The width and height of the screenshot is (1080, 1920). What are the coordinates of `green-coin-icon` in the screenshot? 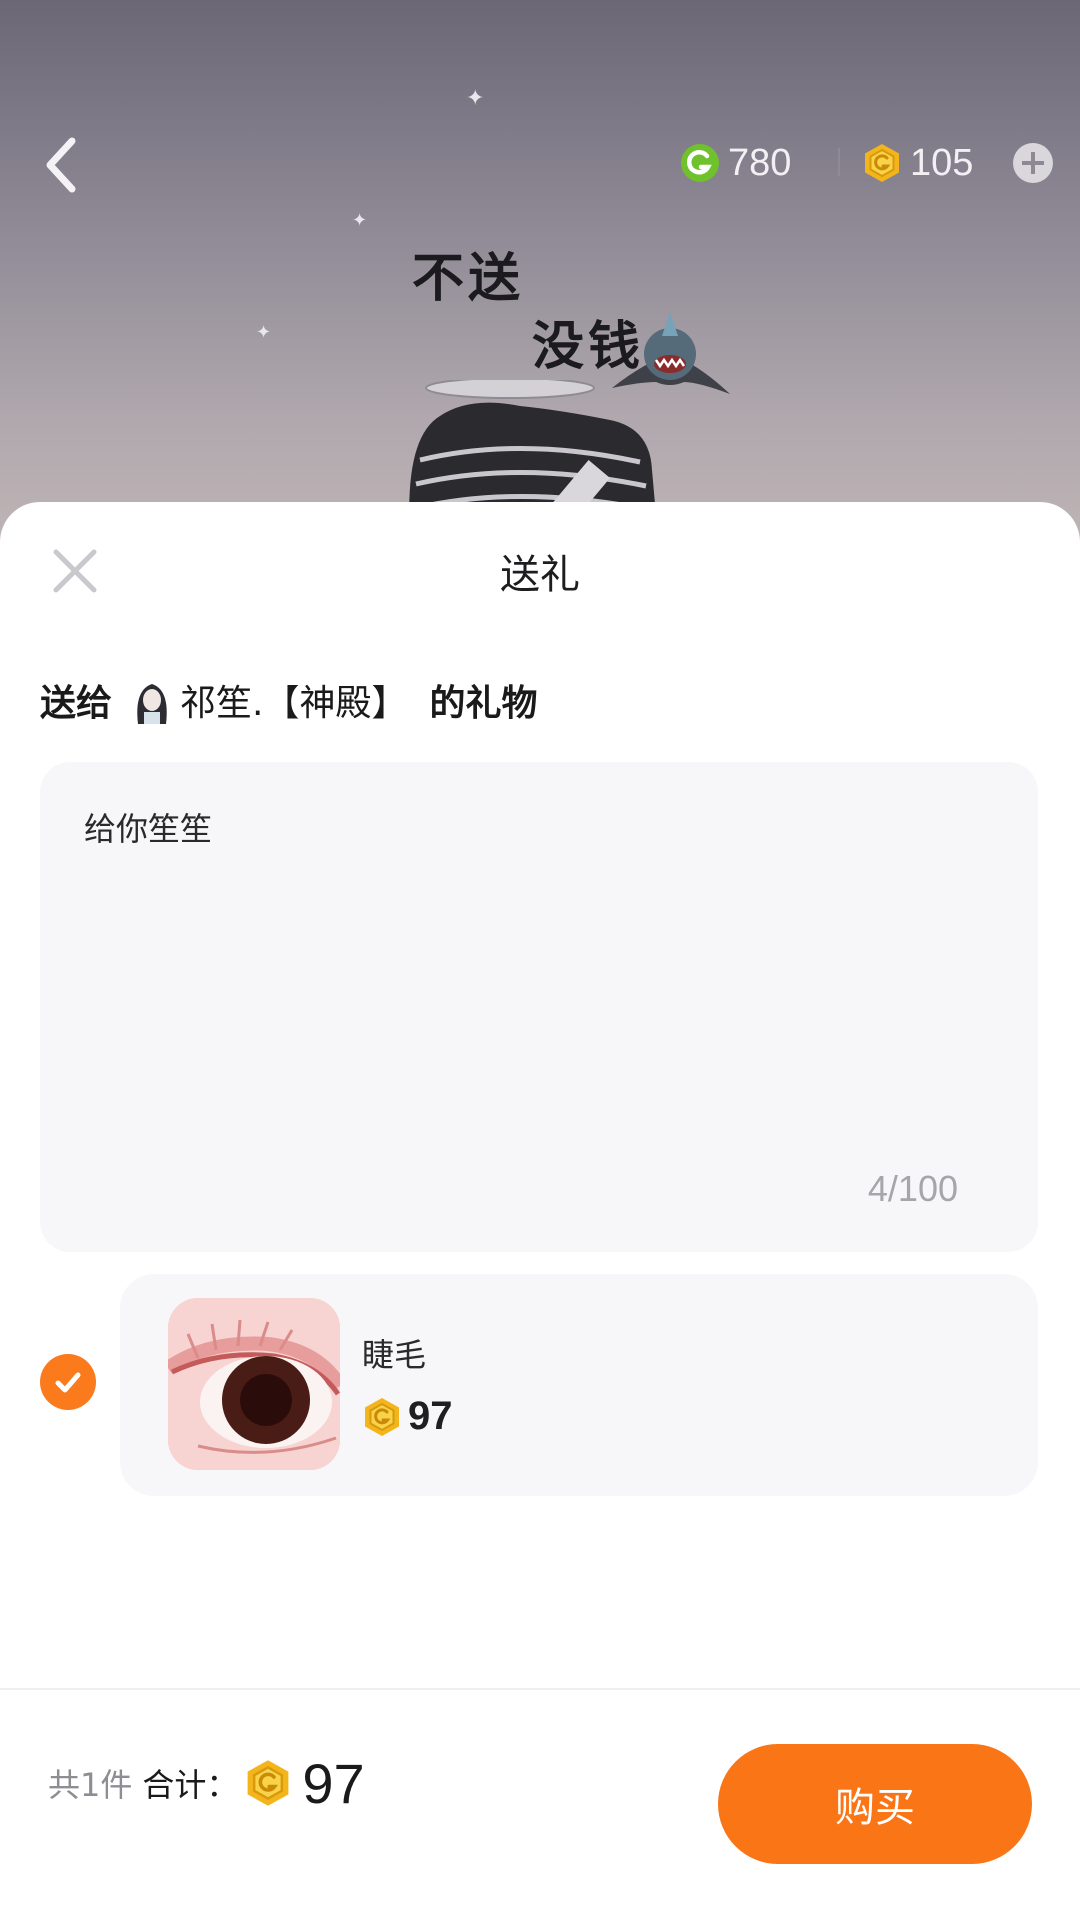 It's located at (700, 163).